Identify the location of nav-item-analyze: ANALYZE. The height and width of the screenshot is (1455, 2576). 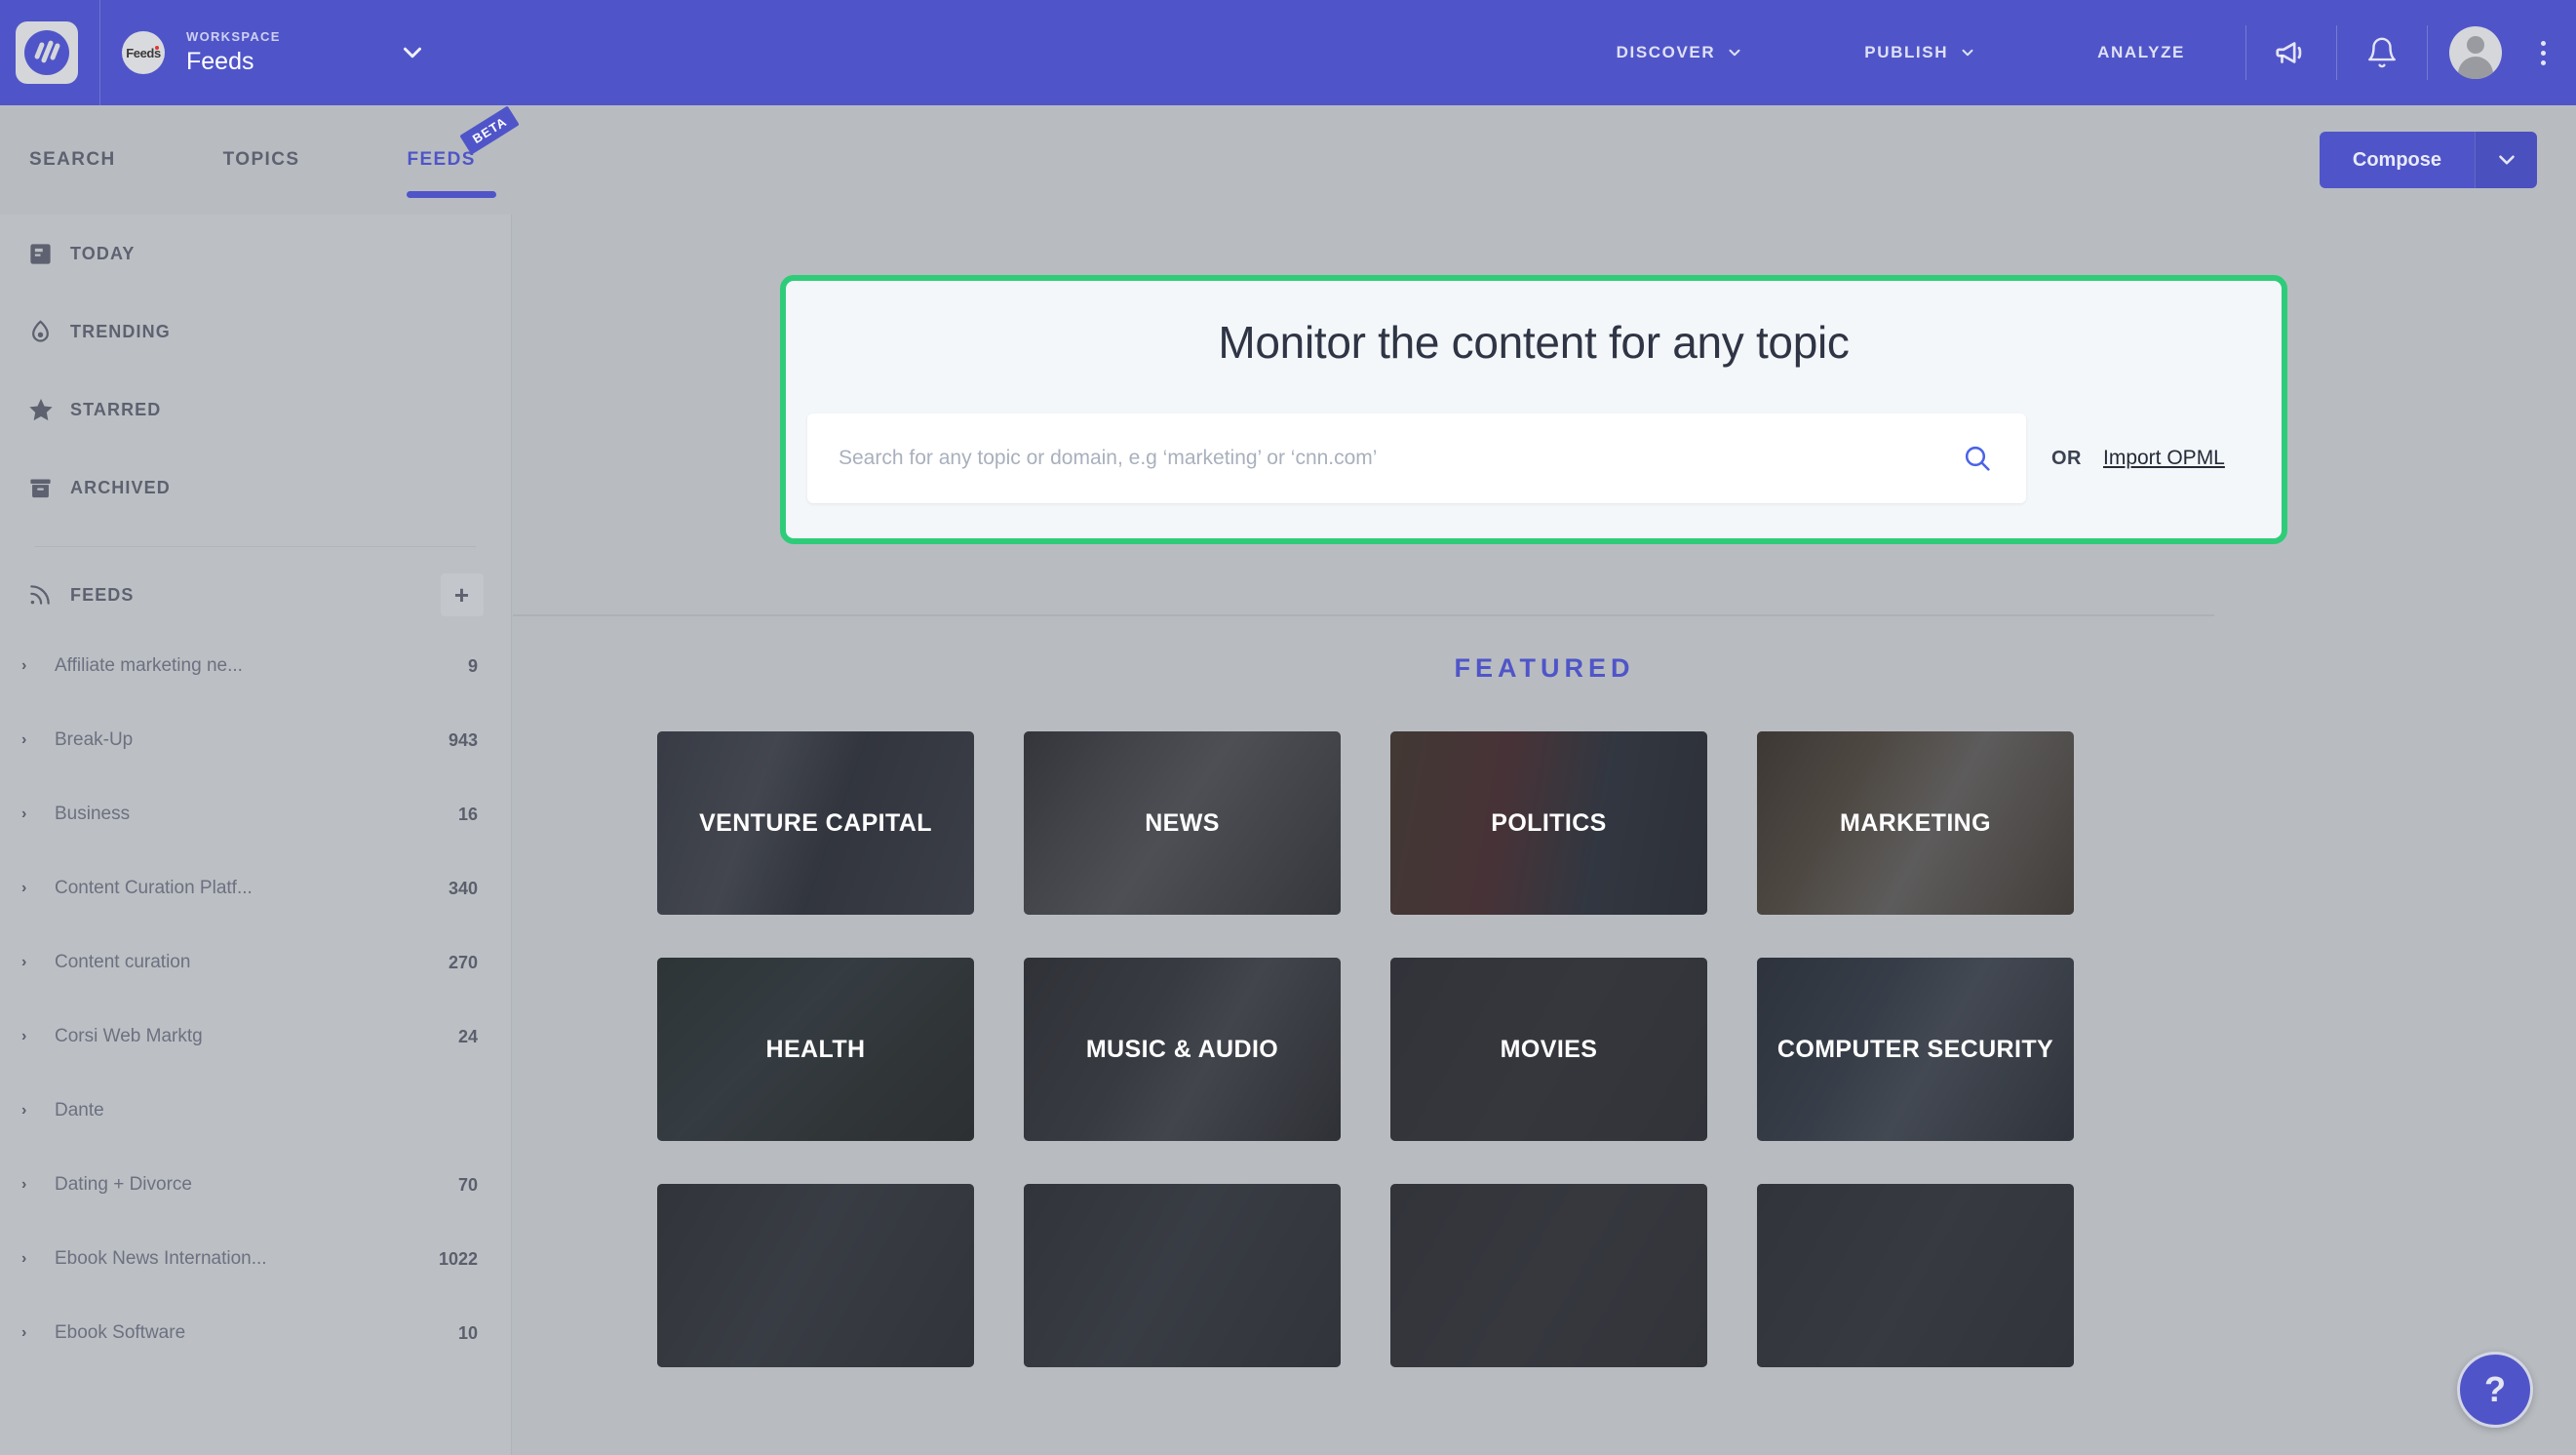
(2141, 52).